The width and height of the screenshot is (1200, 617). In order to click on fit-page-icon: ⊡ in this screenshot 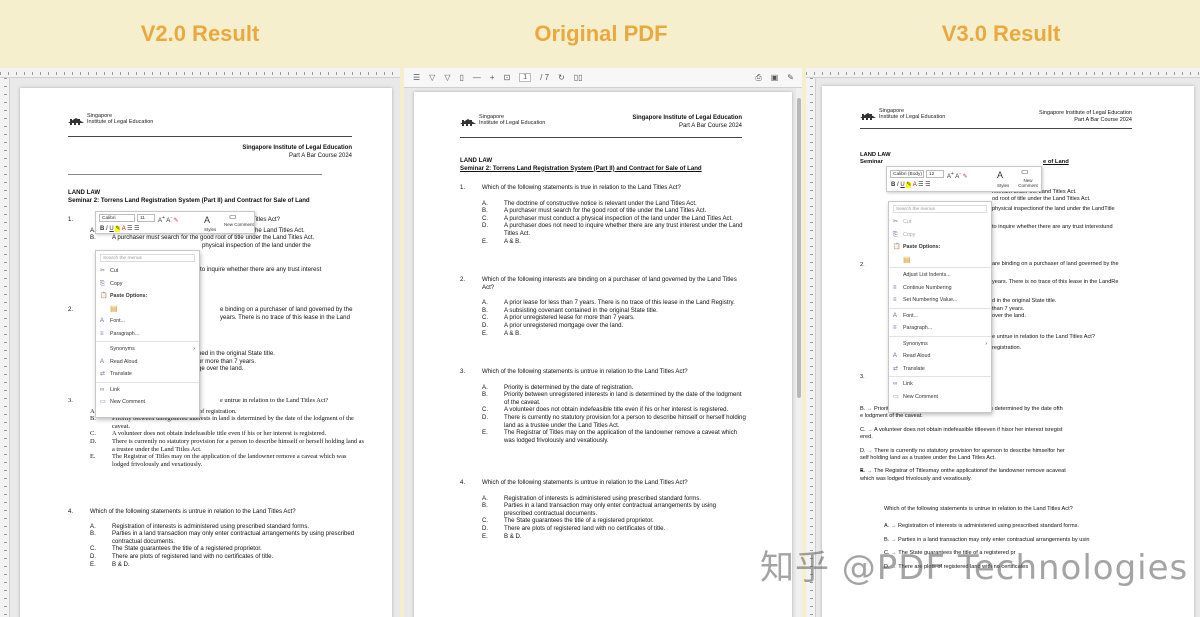, I will do `click(507, 77)`.